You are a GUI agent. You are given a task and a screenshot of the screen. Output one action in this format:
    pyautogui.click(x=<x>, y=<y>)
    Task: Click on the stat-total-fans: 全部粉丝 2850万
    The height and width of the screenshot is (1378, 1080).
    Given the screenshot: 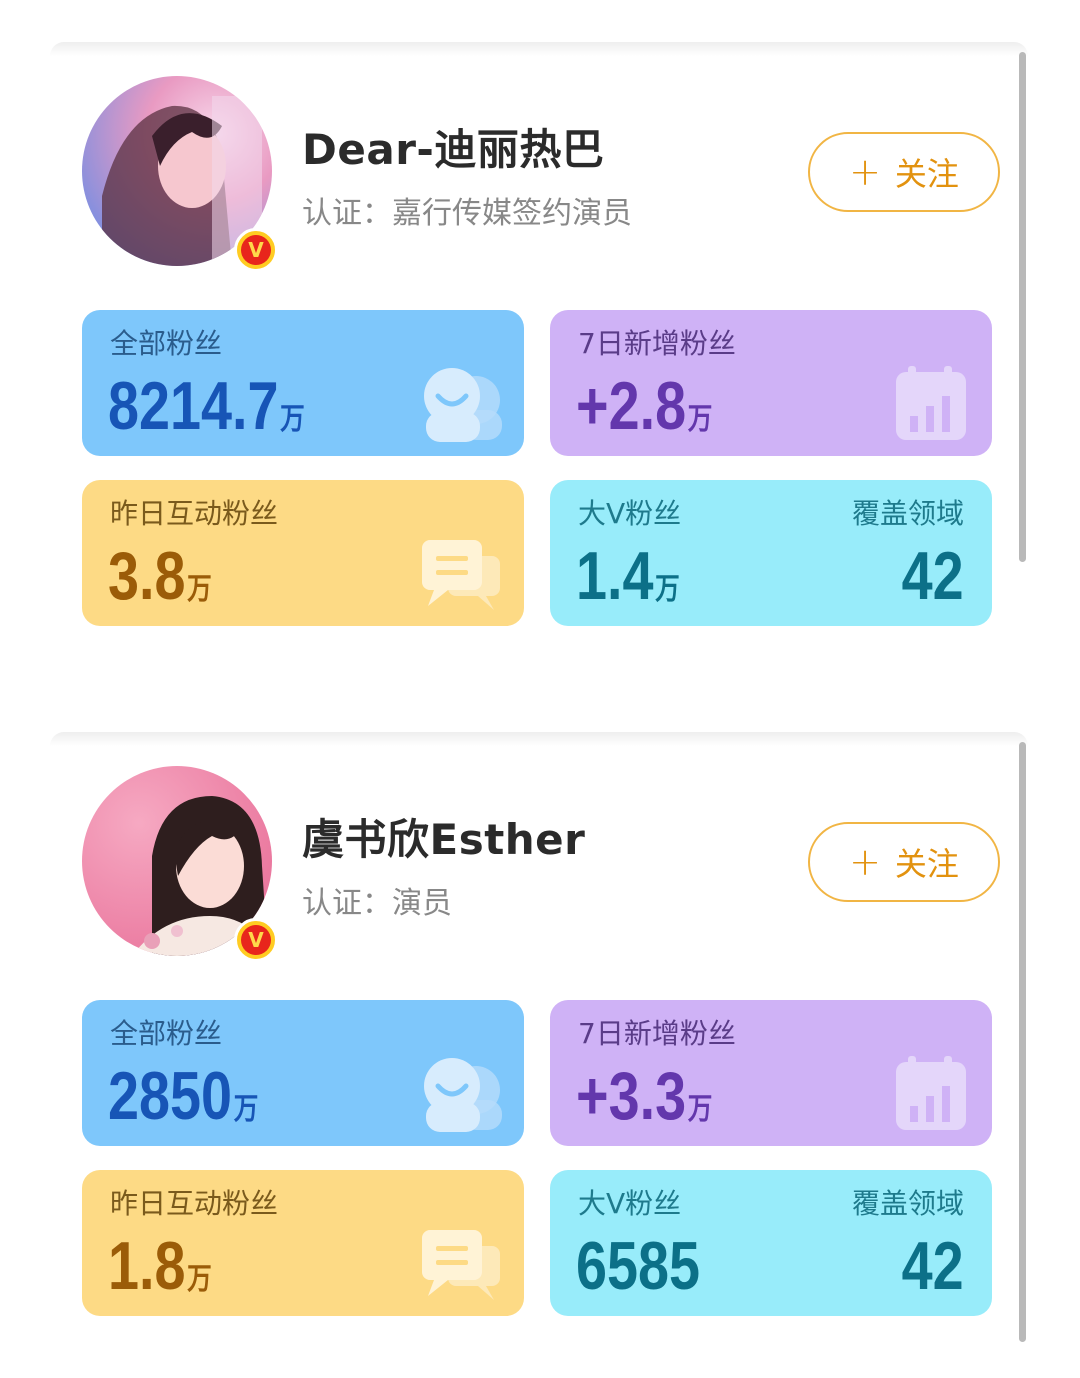 What is the action you would take?
    pyautogui.click(x=303, y=1073)
    